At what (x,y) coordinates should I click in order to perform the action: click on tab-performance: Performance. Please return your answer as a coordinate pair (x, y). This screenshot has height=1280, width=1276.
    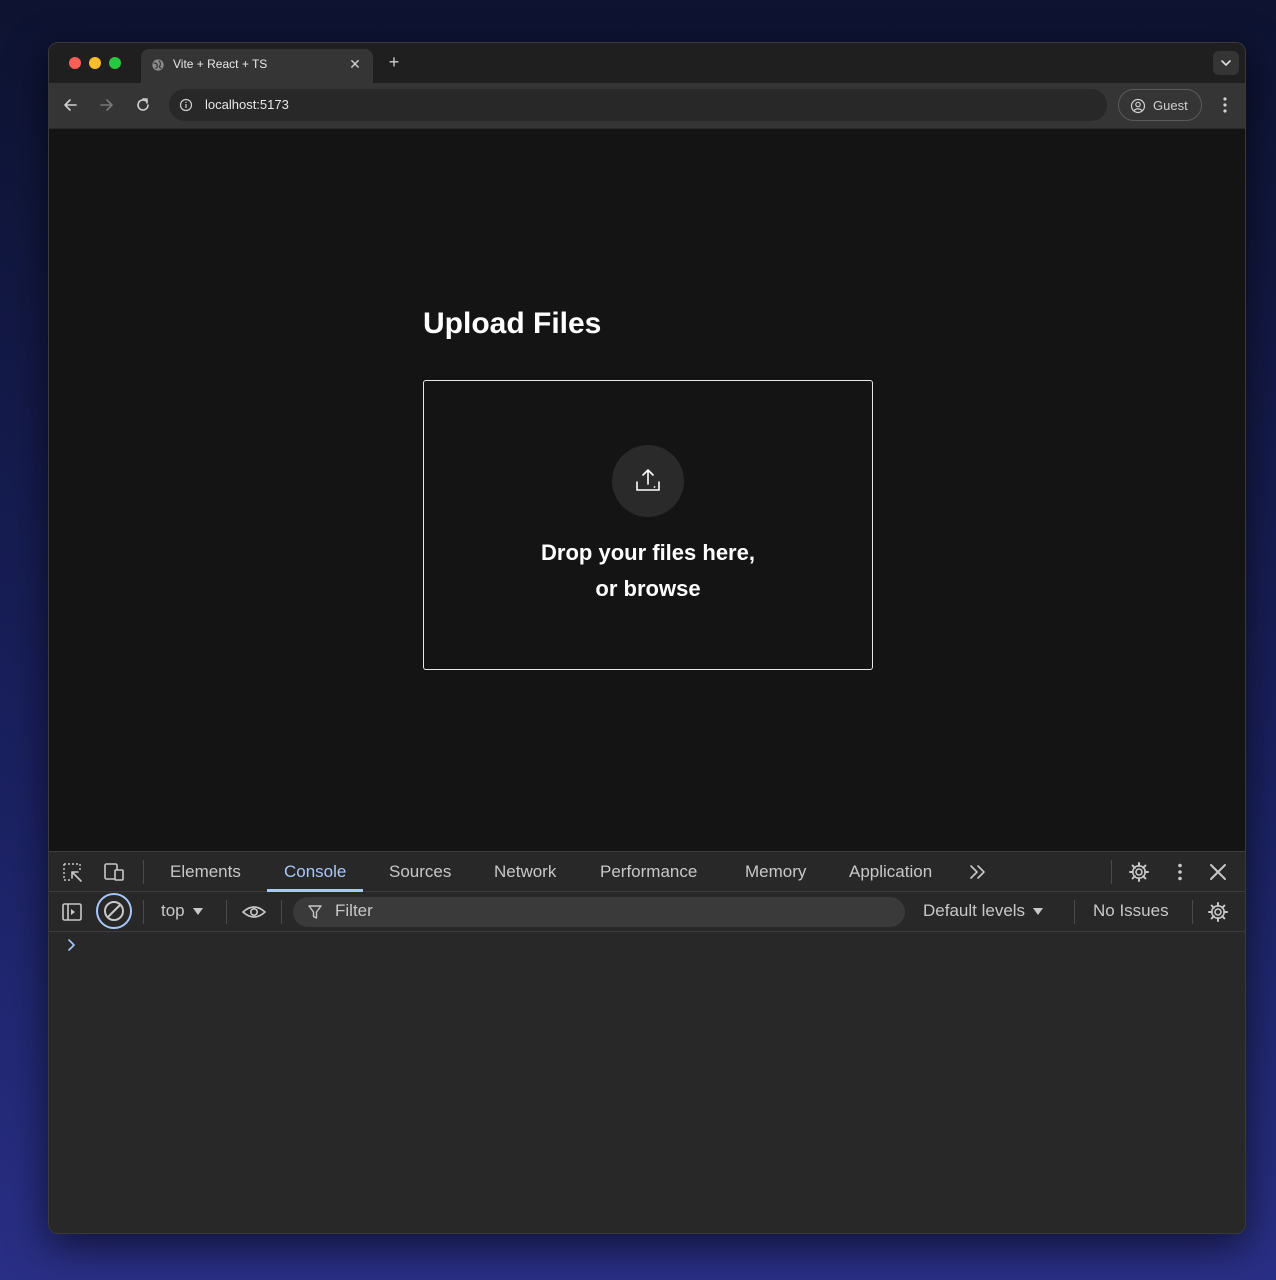
    Looking at the image, I should click on (648, 871).